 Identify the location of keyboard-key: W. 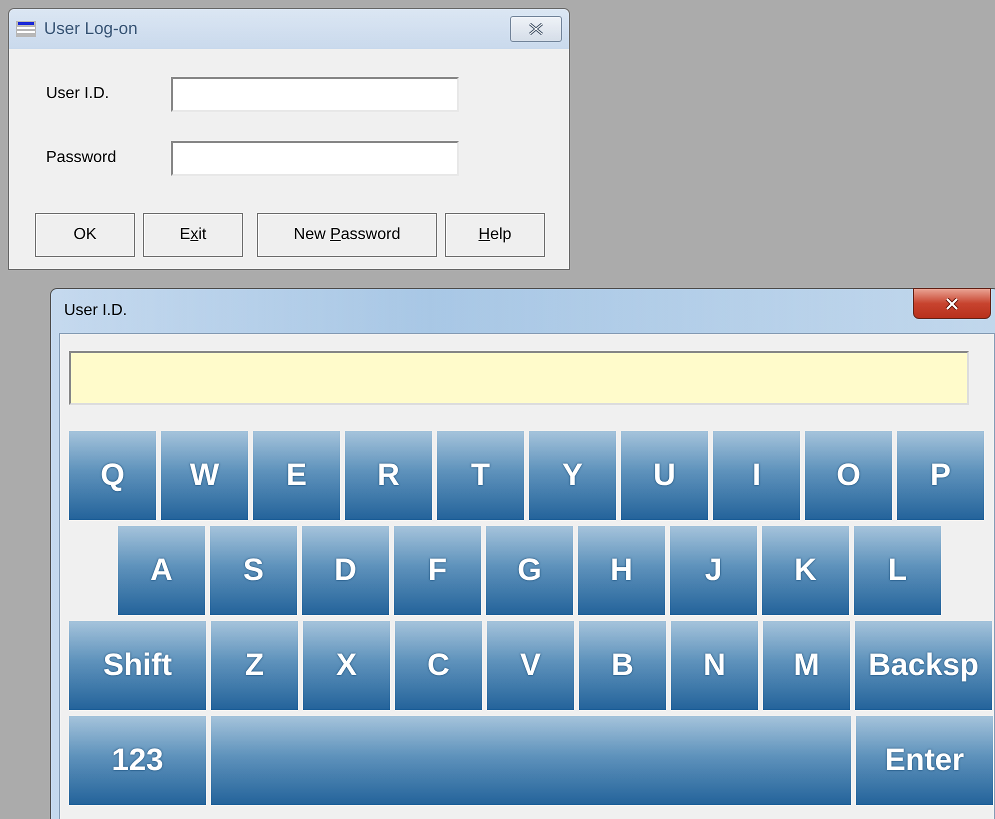
(204, 475).